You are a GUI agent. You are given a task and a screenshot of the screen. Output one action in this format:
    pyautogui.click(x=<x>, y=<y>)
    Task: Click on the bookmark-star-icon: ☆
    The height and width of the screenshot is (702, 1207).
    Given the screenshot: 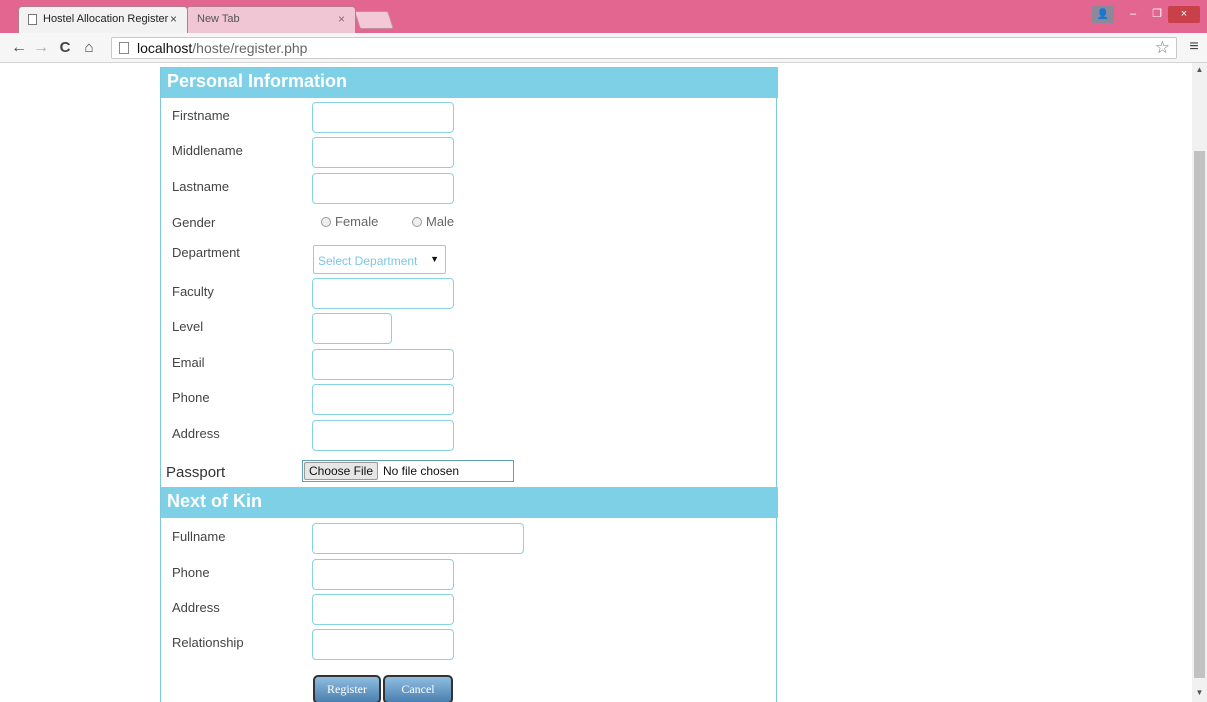 What is the action you would take?
    pyautogui.click(x=1162, y=48)
    